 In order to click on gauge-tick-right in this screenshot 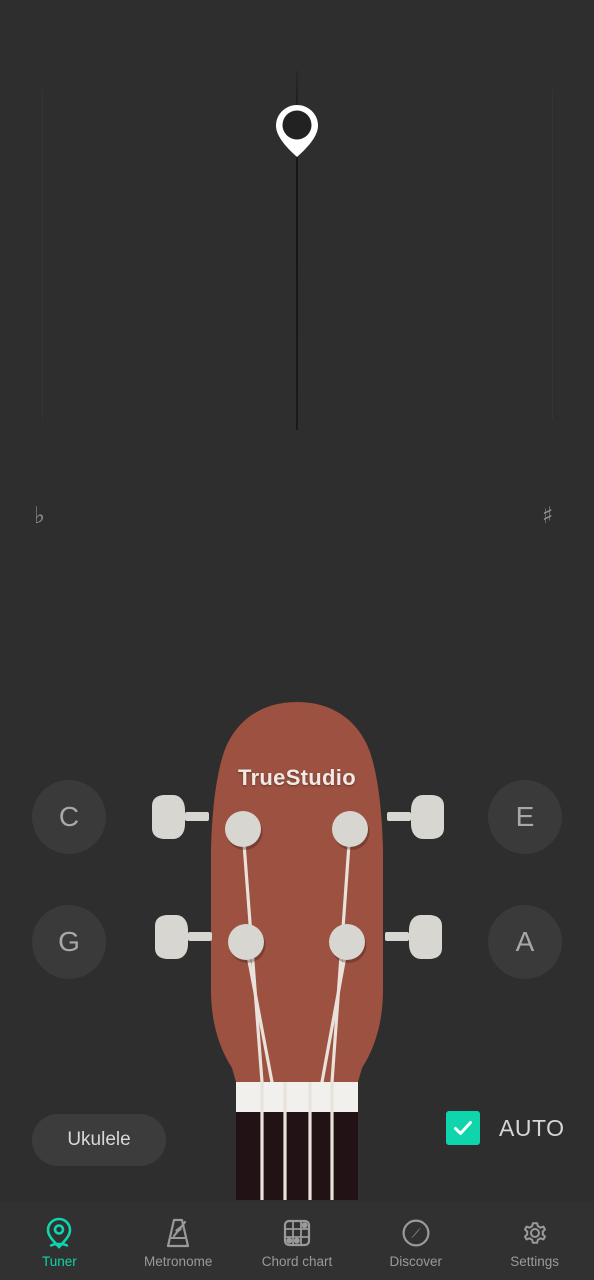, I will do `click(552, 255)`.